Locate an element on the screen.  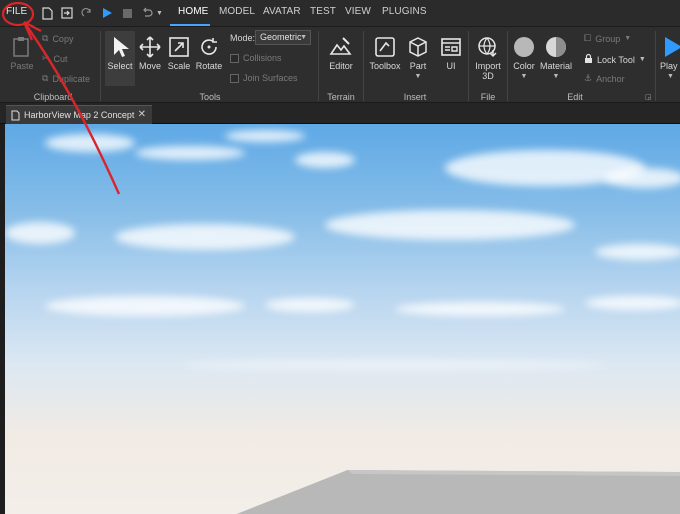
toolbox-button: Toolbox is located at coordinates (385, 53).